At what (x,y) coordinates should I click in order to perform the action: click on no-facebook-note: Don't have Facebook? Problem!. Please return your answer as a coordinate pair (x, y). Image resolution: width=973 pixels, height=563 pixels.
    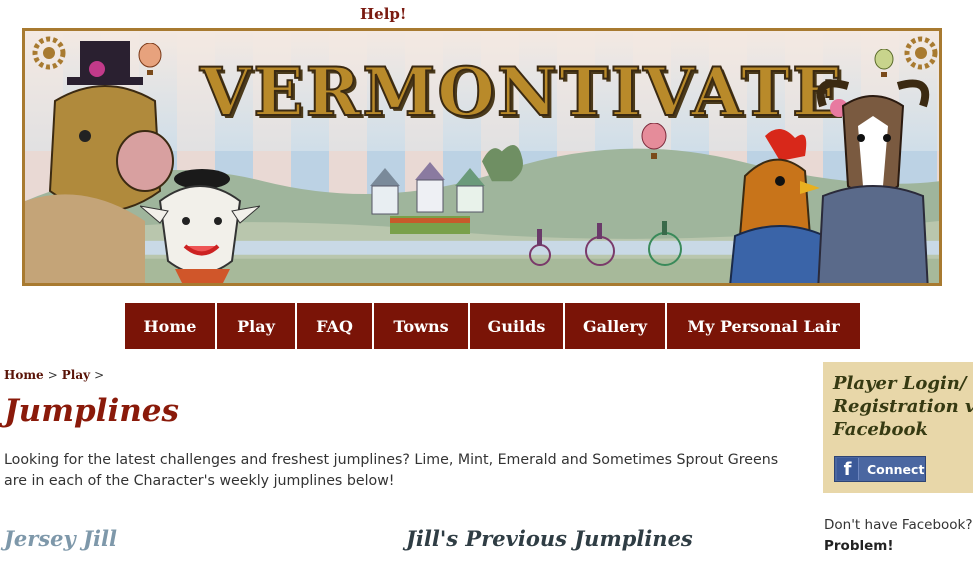
    Looking at the image, I should click on (898, 536).